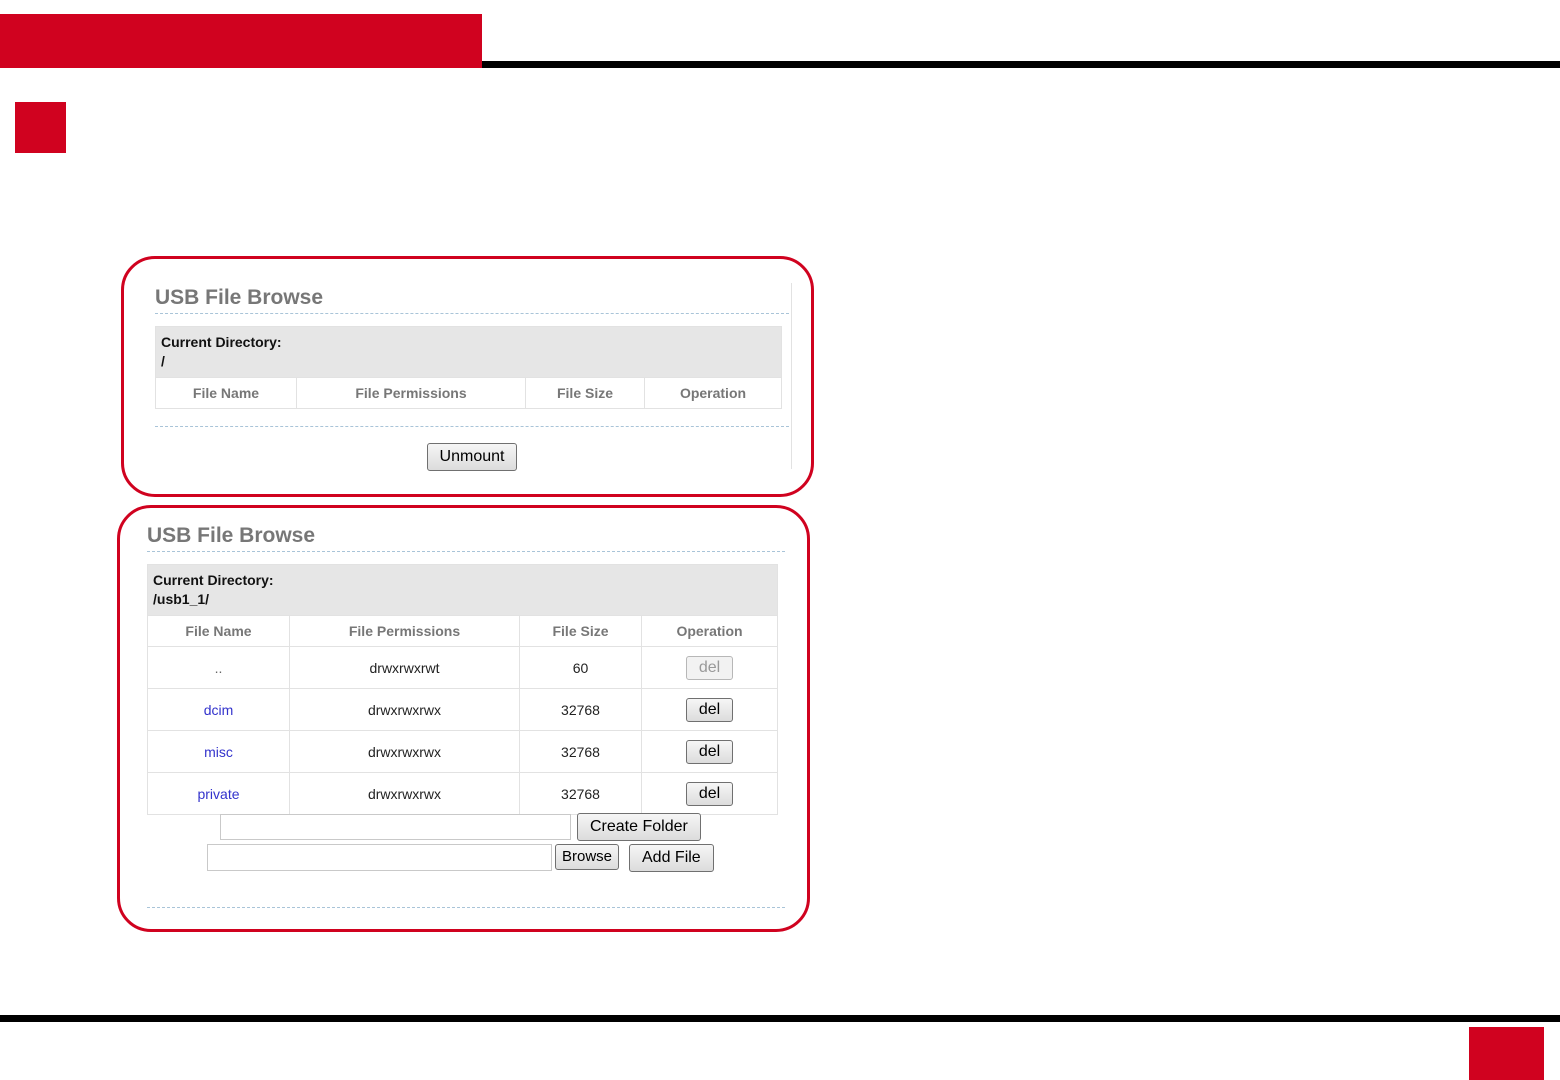  Describe the element at coordinates (181, 599) in the screenshot. I see `current-directory-path: /usb1_1/` at that location.